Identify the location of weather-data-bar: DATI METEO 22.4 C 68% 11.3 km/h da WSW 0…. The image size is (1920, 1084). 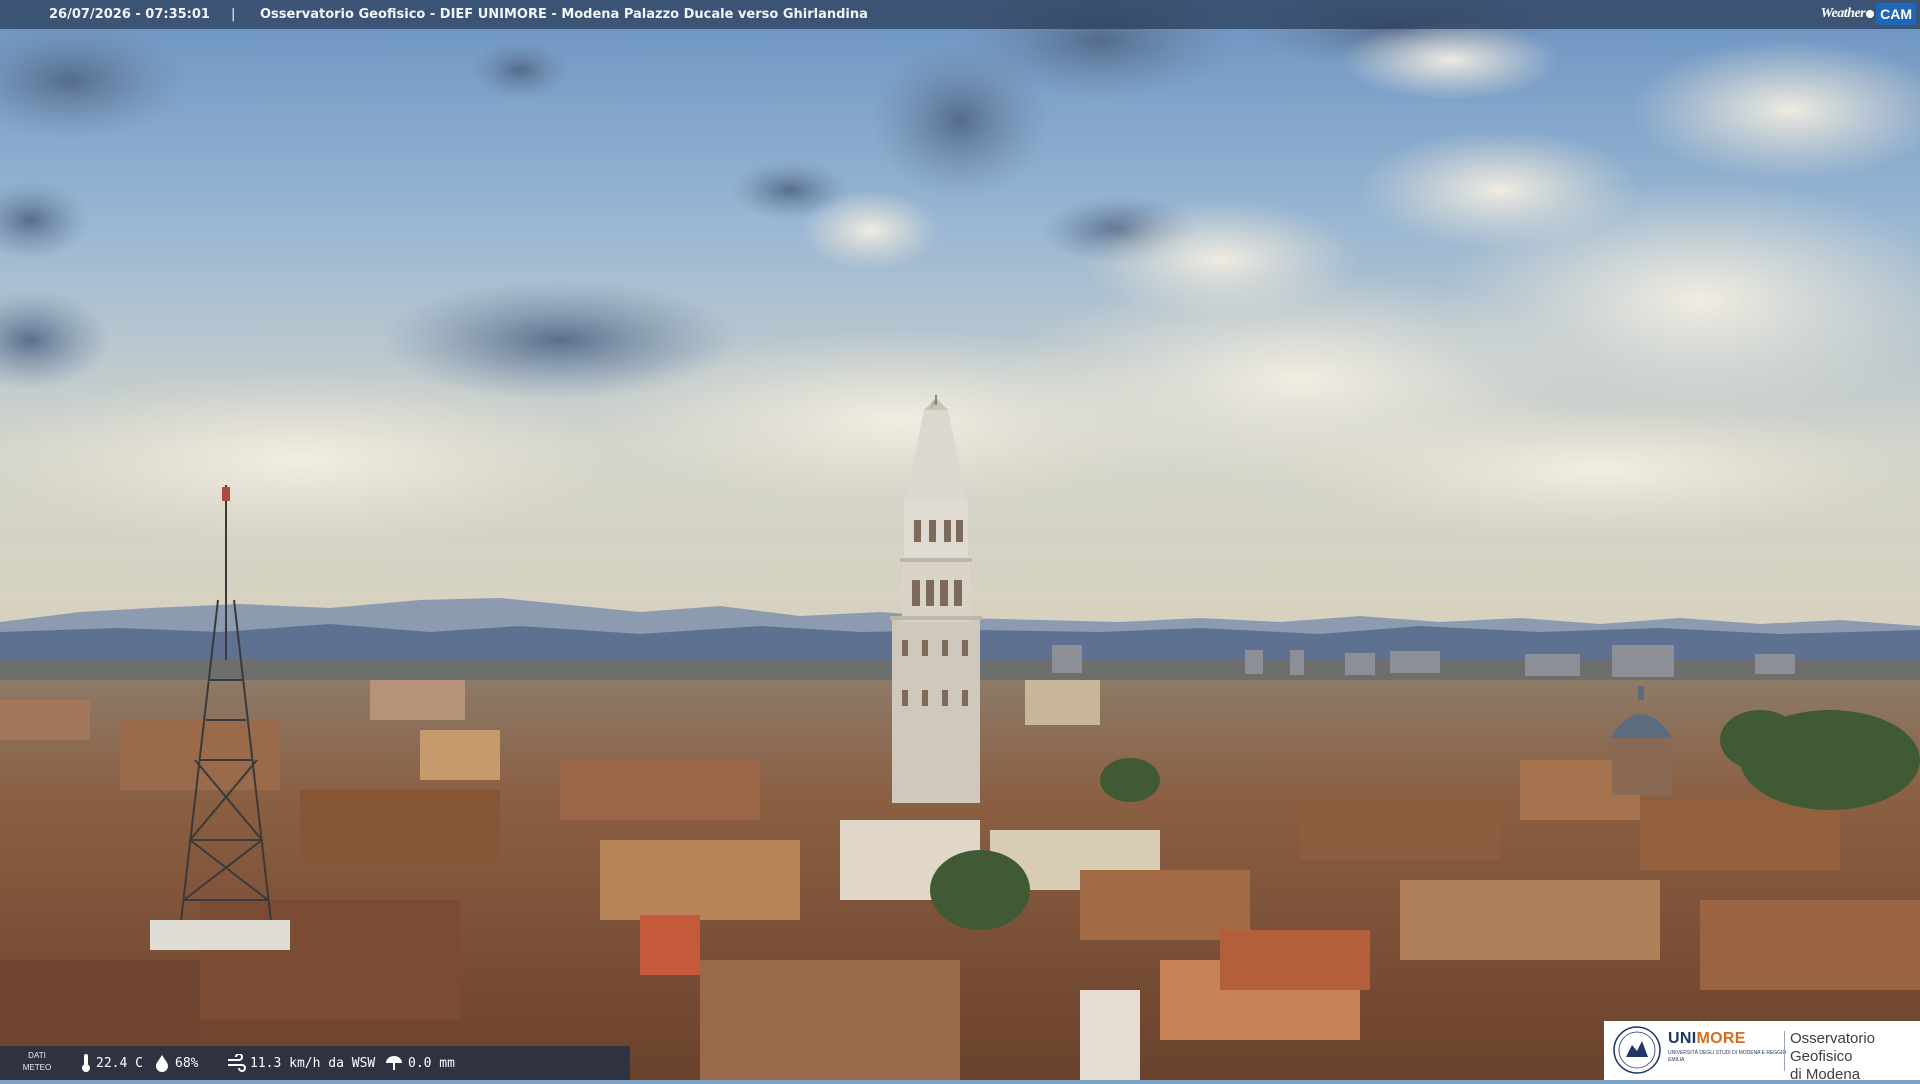
(315, 1063).